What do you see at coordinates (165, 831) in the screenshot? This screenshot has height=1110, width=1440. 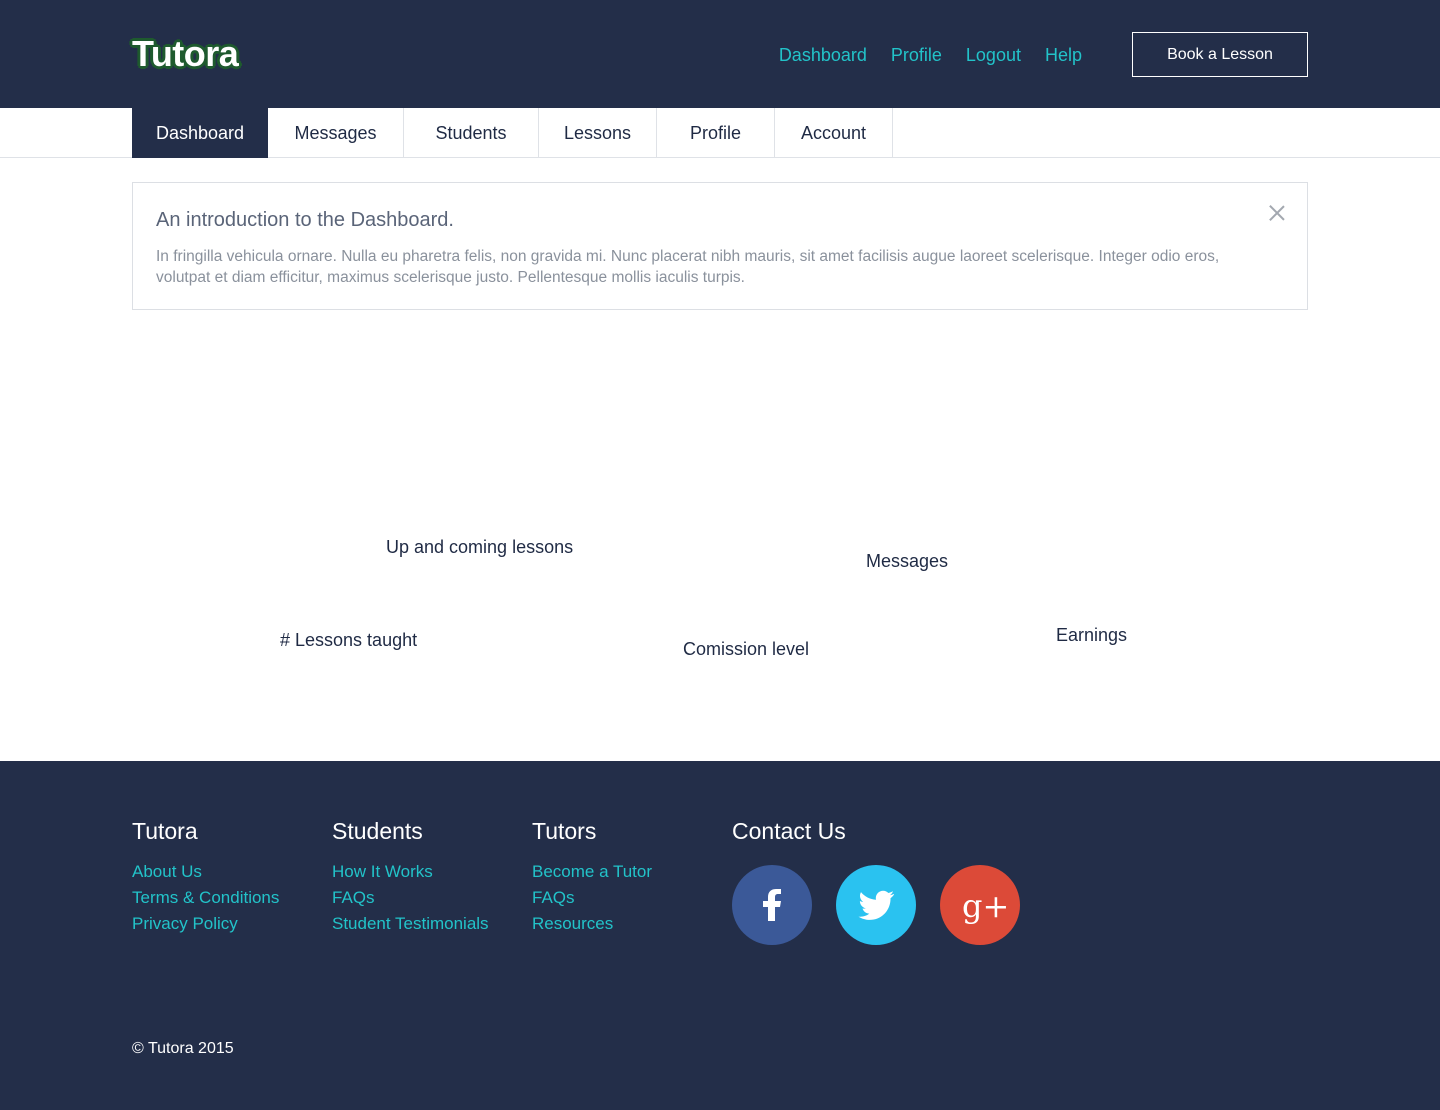 I see `footer-heading-tutora: Tutora` at bounding box center [165, 831].